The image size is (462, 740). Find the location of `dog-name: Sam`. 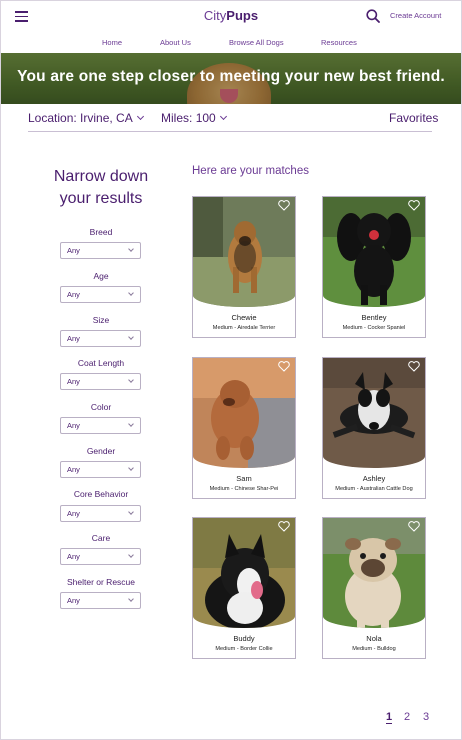

dog-name: Sam is located at coordinates (244, 478).